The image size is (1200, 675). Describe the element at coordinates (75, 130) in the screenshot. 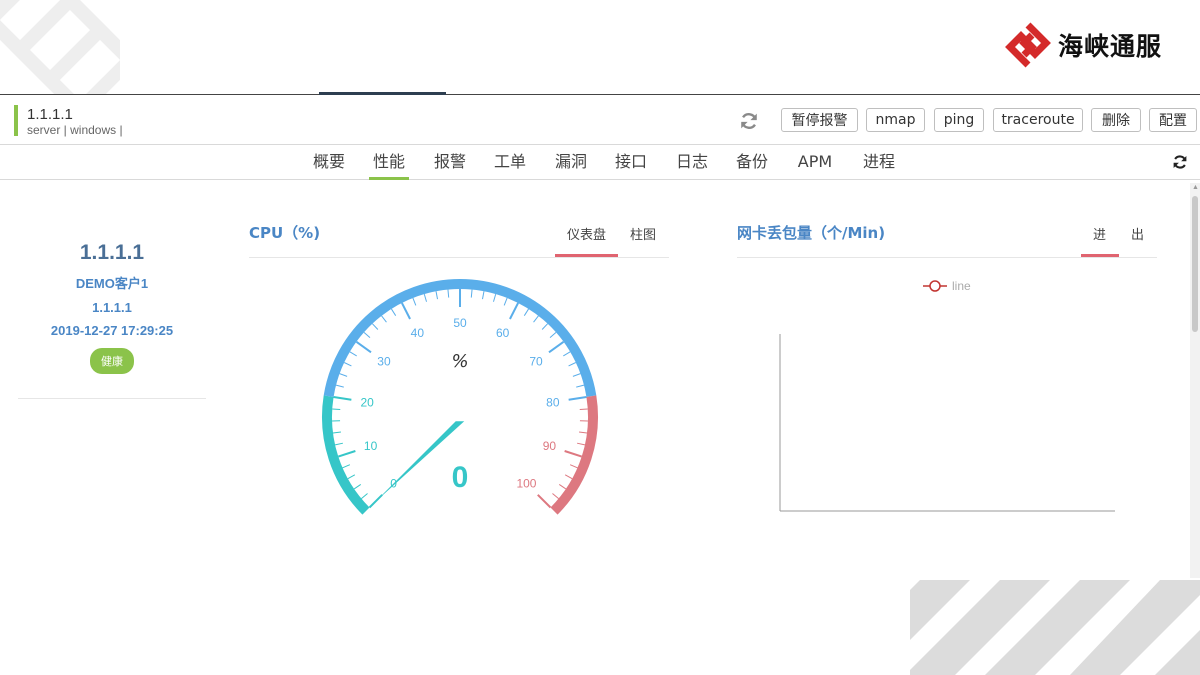

I see `device-meta: server | windows |` at that location.